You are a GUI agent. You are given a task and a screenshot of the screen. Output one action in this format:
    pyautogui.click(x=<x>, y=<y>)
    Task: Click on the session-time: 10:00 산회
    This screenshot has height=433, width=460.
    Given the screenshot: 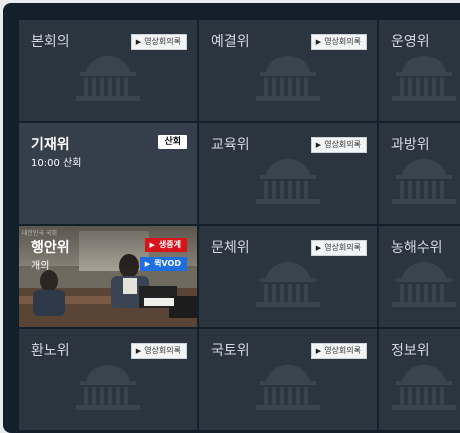 What is the action you would take?
    pyautogui.click(x=56, y=163)
    